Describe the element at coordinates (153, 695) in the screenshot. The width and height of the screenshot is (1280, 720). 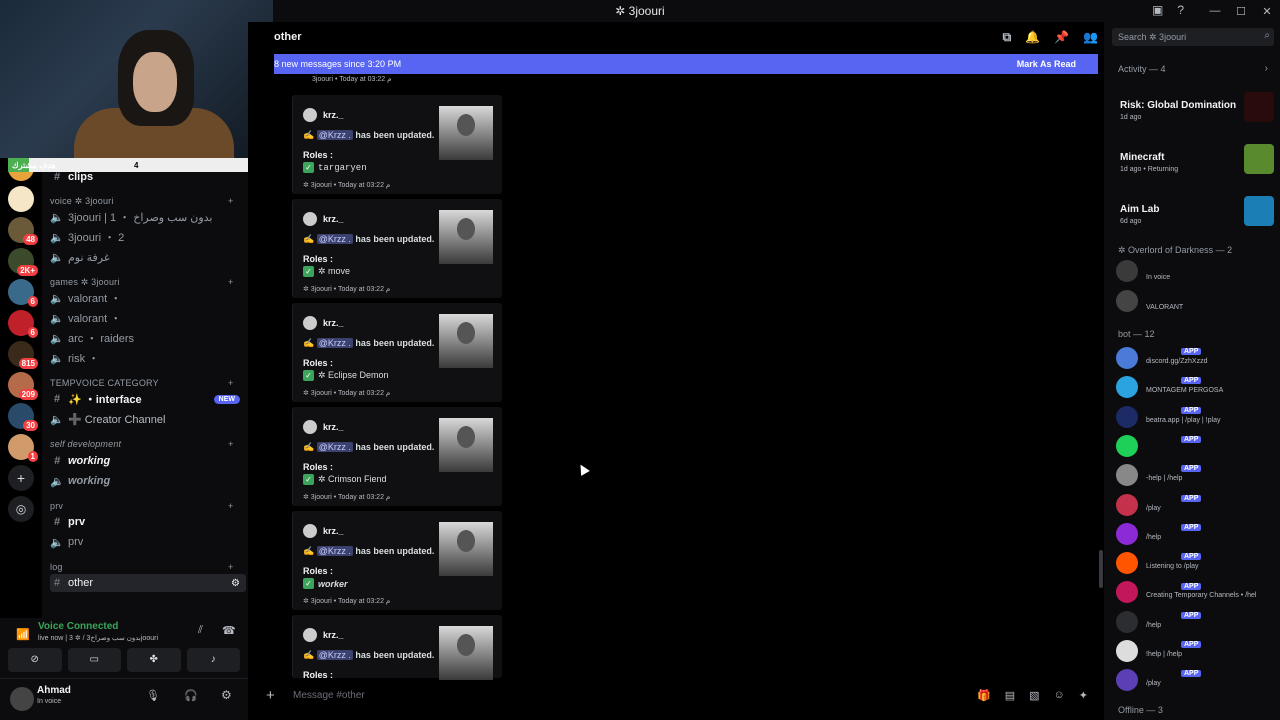
I see `microphone-icon: 🎙` at that location.